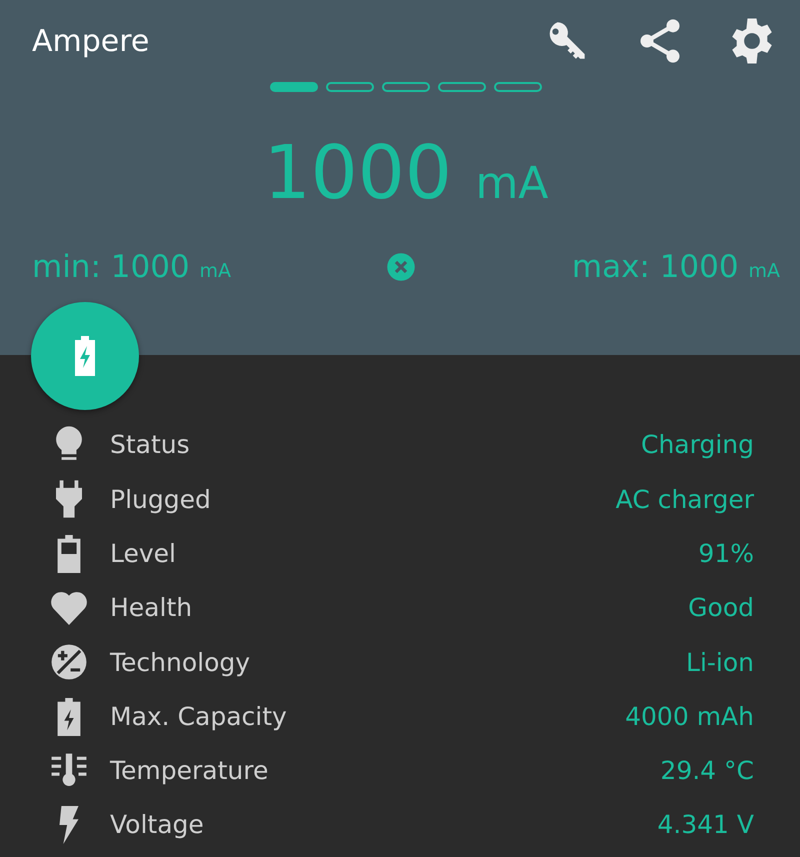 Image resolution: width=800 pixels, height=857 pixels. I want to click on detail-label: Health, so click(152, 608).